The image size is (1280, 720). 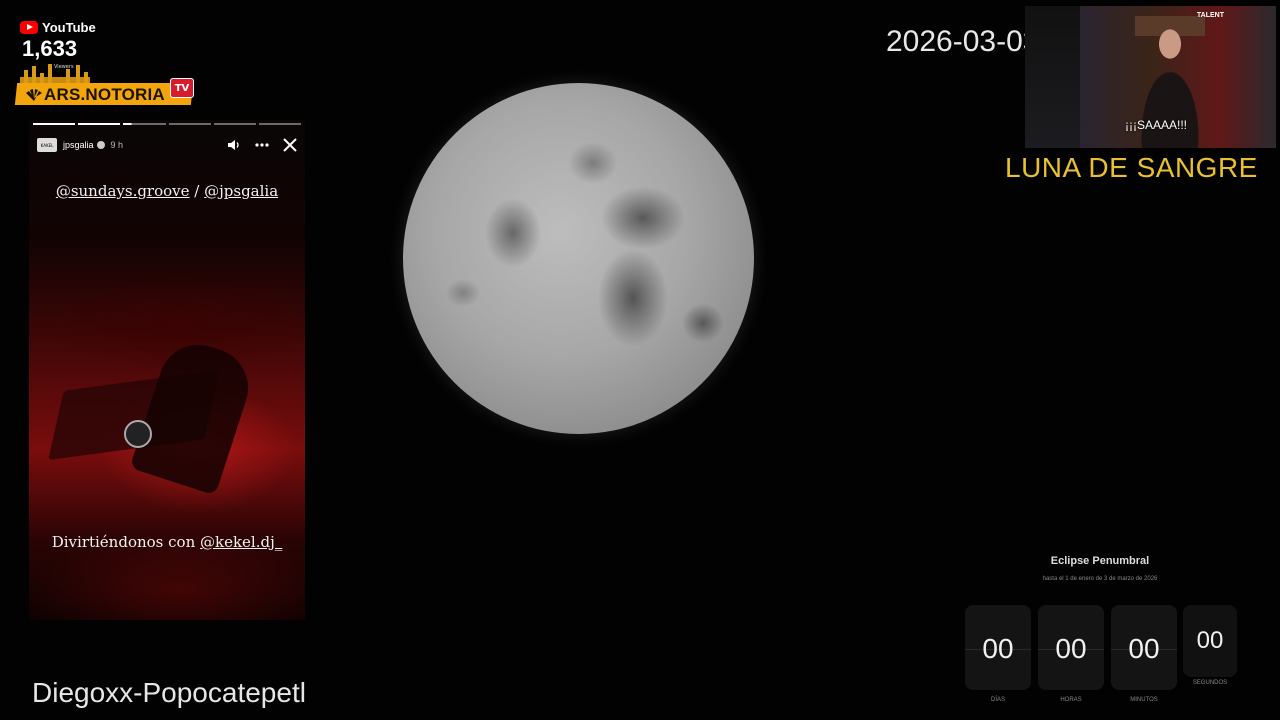 I want to click on stream-badge: YouTube 1,633 Viewers ARS.NOTORIA TV, so click(x=104, y=64).